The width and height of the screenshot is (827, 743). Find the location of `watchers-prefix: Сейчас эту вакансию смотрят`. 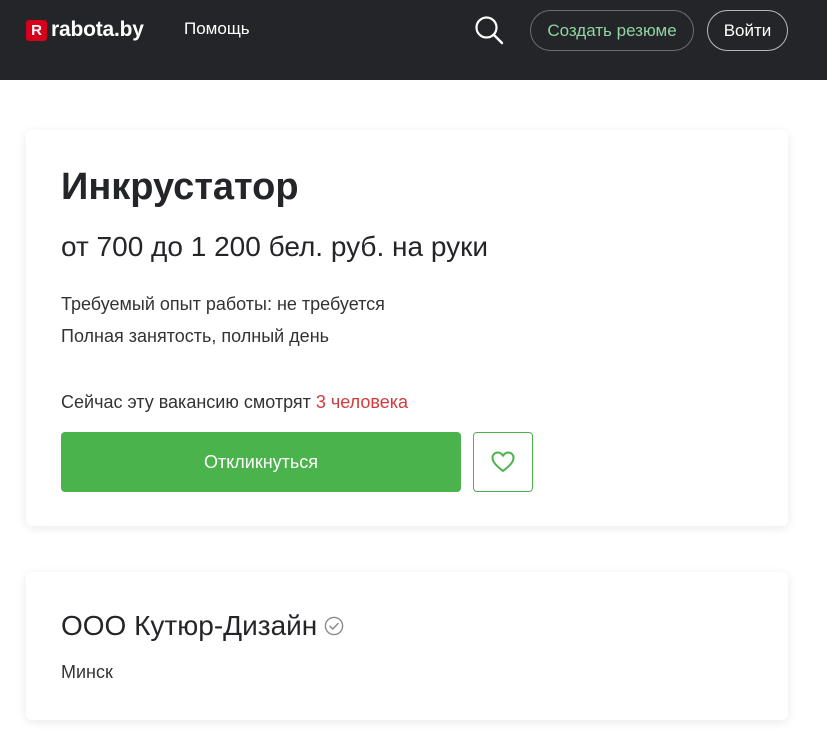

watchers-prefix: Сейчас эту вакансию смотрят is located at coordinates (188, 402).